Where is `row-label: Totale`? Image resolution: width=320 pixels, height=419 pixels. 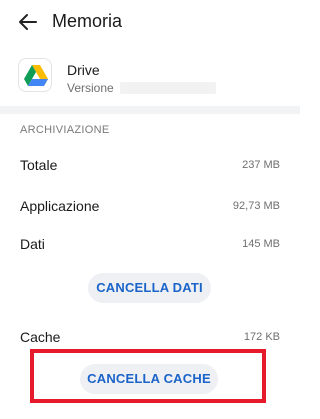 row-label: Totale is located at coordinates (39, 165).